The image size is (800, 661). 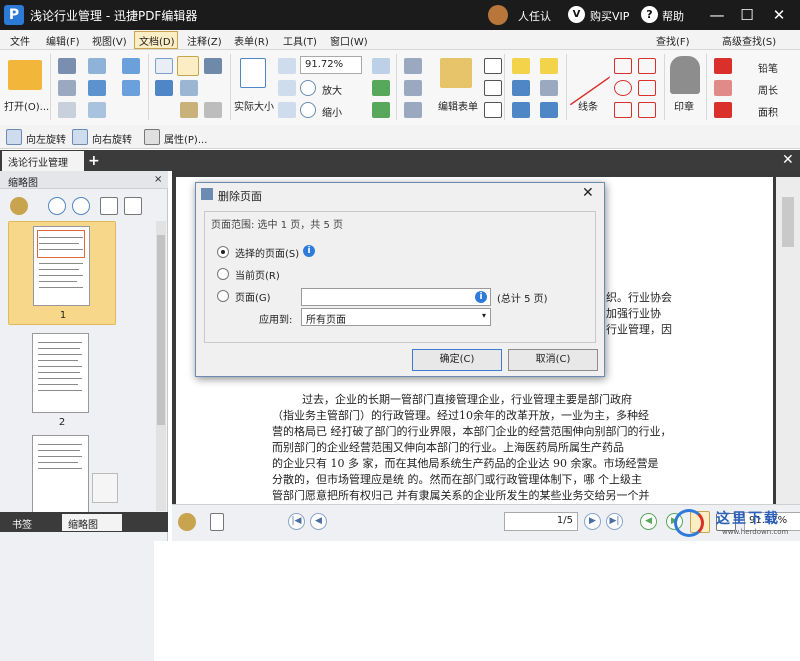 I want to click on current-page-label: 当前页(R), so click(x=257, y=274).